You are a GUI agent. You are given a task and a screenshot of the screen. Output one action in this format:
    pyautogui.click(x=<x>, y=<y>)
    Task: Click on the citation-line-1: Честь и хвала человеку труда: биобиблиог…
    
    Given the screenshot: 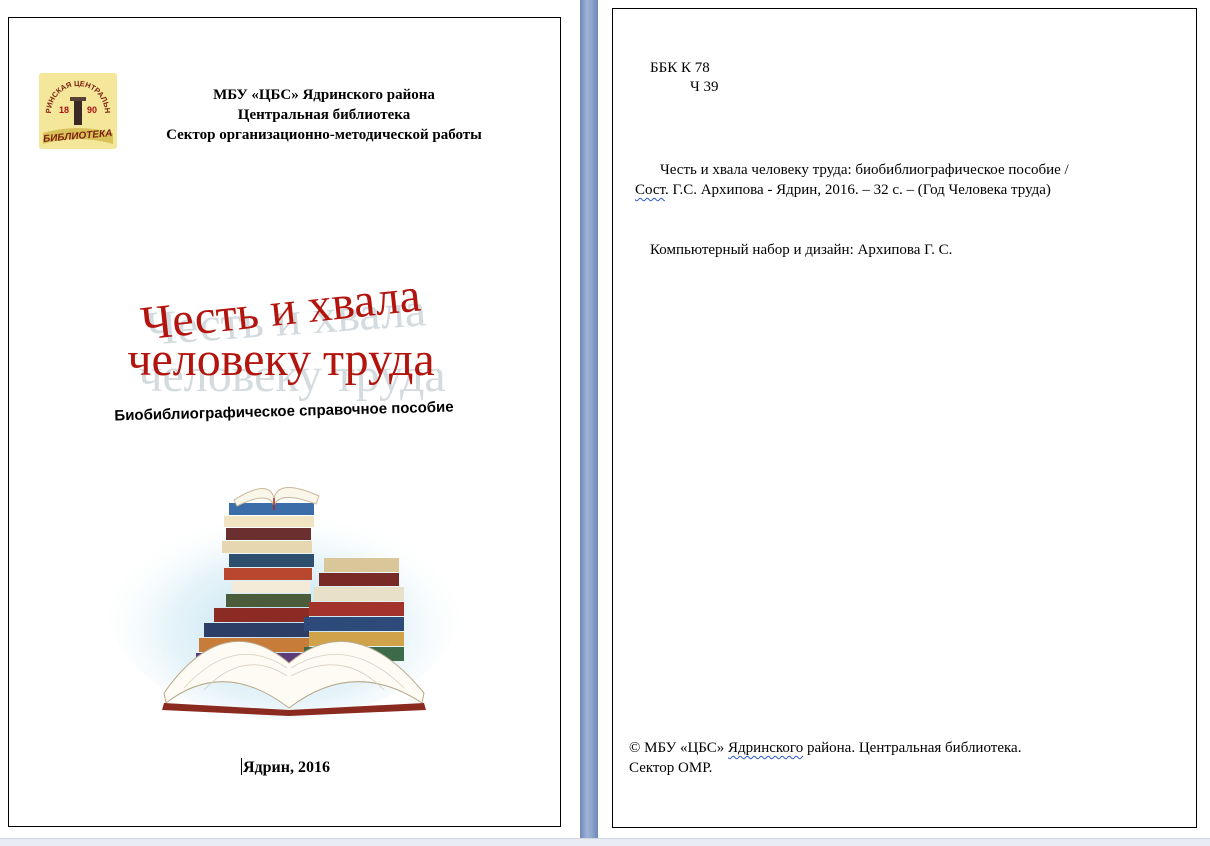 What is the action you would take?
    pyautogui.click(x=864, y=170)
    